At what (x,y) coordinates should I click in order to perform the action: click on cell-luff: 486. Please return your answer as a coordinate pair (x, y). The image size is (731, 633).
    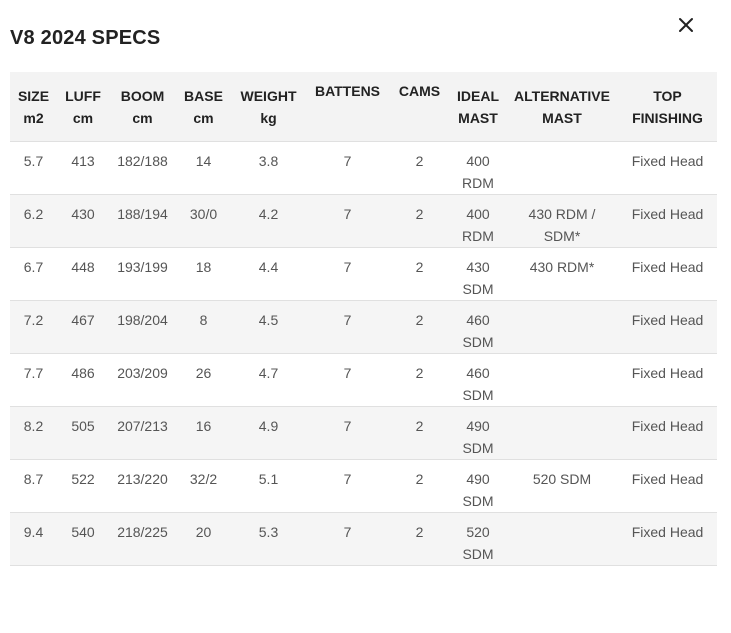
    Looking at the image, I should click on (83, 380).